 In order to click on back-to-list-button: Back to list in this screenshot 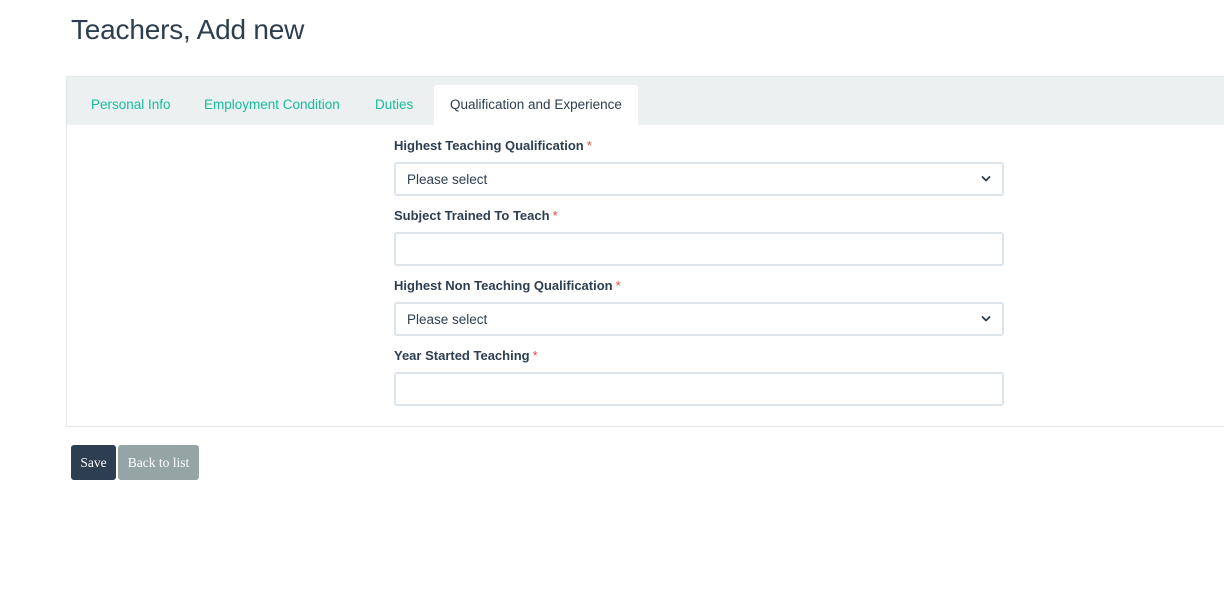, I will do `click(158, 462)`.